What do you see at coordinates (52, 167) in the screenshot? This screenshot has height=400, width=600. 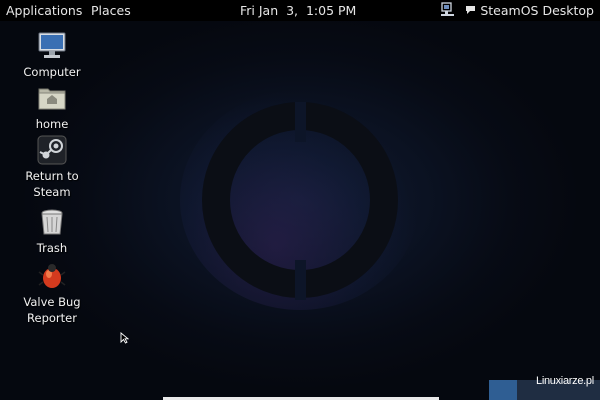 I see `desktop-icon-return-to-steam: Return to Steam` at bounding box center [52, 167].